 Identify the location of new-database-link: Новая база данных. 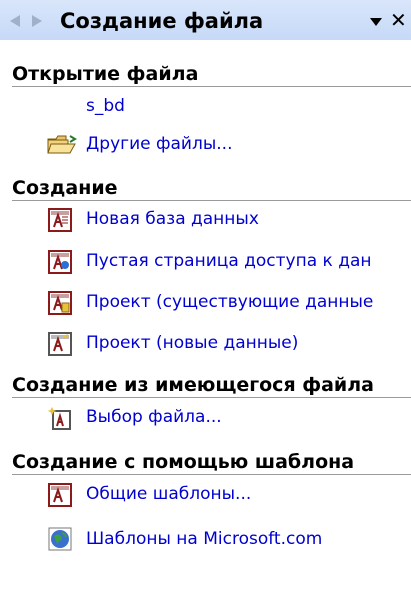
(172, 219).